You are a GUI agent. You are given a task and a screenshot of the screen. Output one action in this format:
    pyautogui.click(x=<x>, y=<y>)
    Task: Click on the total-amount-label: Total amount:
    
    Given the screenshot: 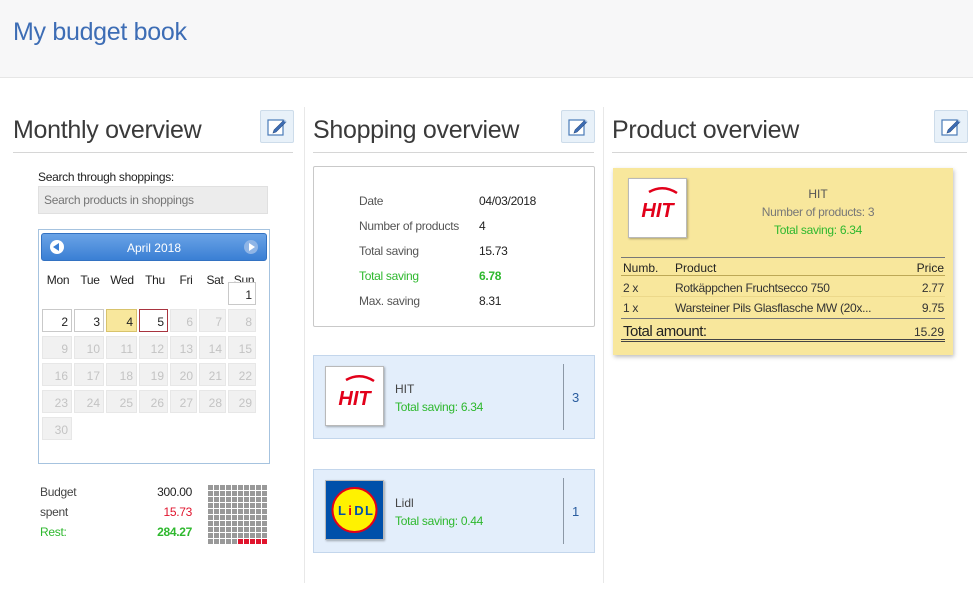 What is the action you would take?
    pyautogui.click(x=665, y=331)
    